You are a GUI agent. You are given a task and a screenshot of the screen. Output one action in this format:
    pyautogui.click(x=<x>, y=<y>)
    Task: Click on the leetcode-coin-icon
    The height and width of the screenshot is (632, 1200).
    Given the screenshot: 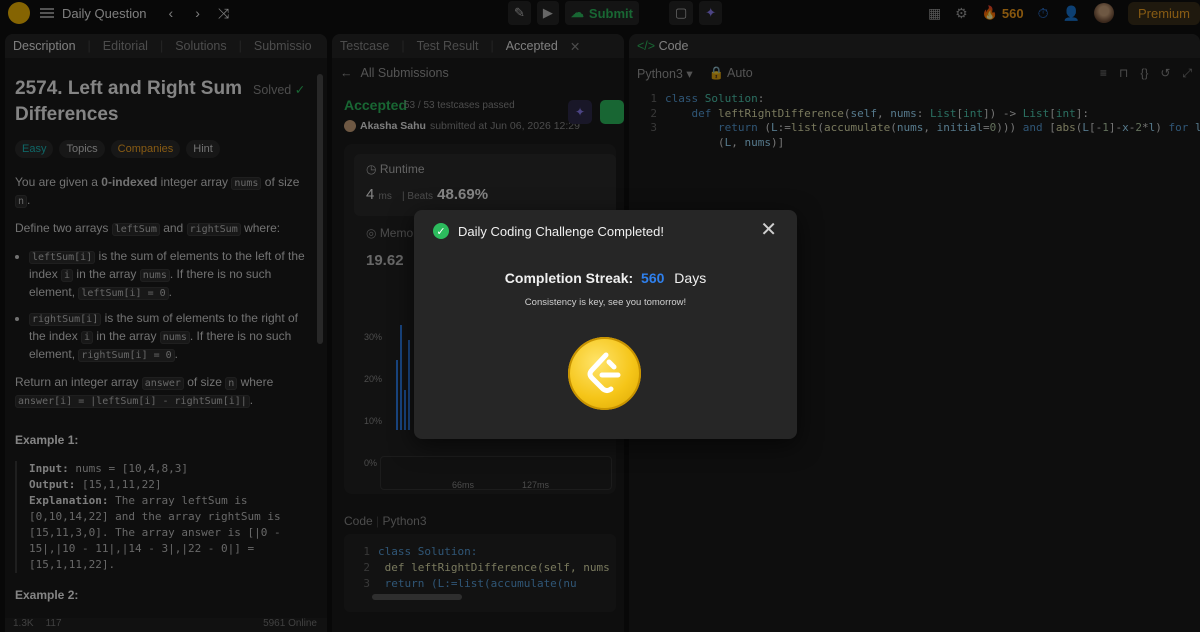 What is the action you would take?
    pyautogui.click(x=604, y=373)
    